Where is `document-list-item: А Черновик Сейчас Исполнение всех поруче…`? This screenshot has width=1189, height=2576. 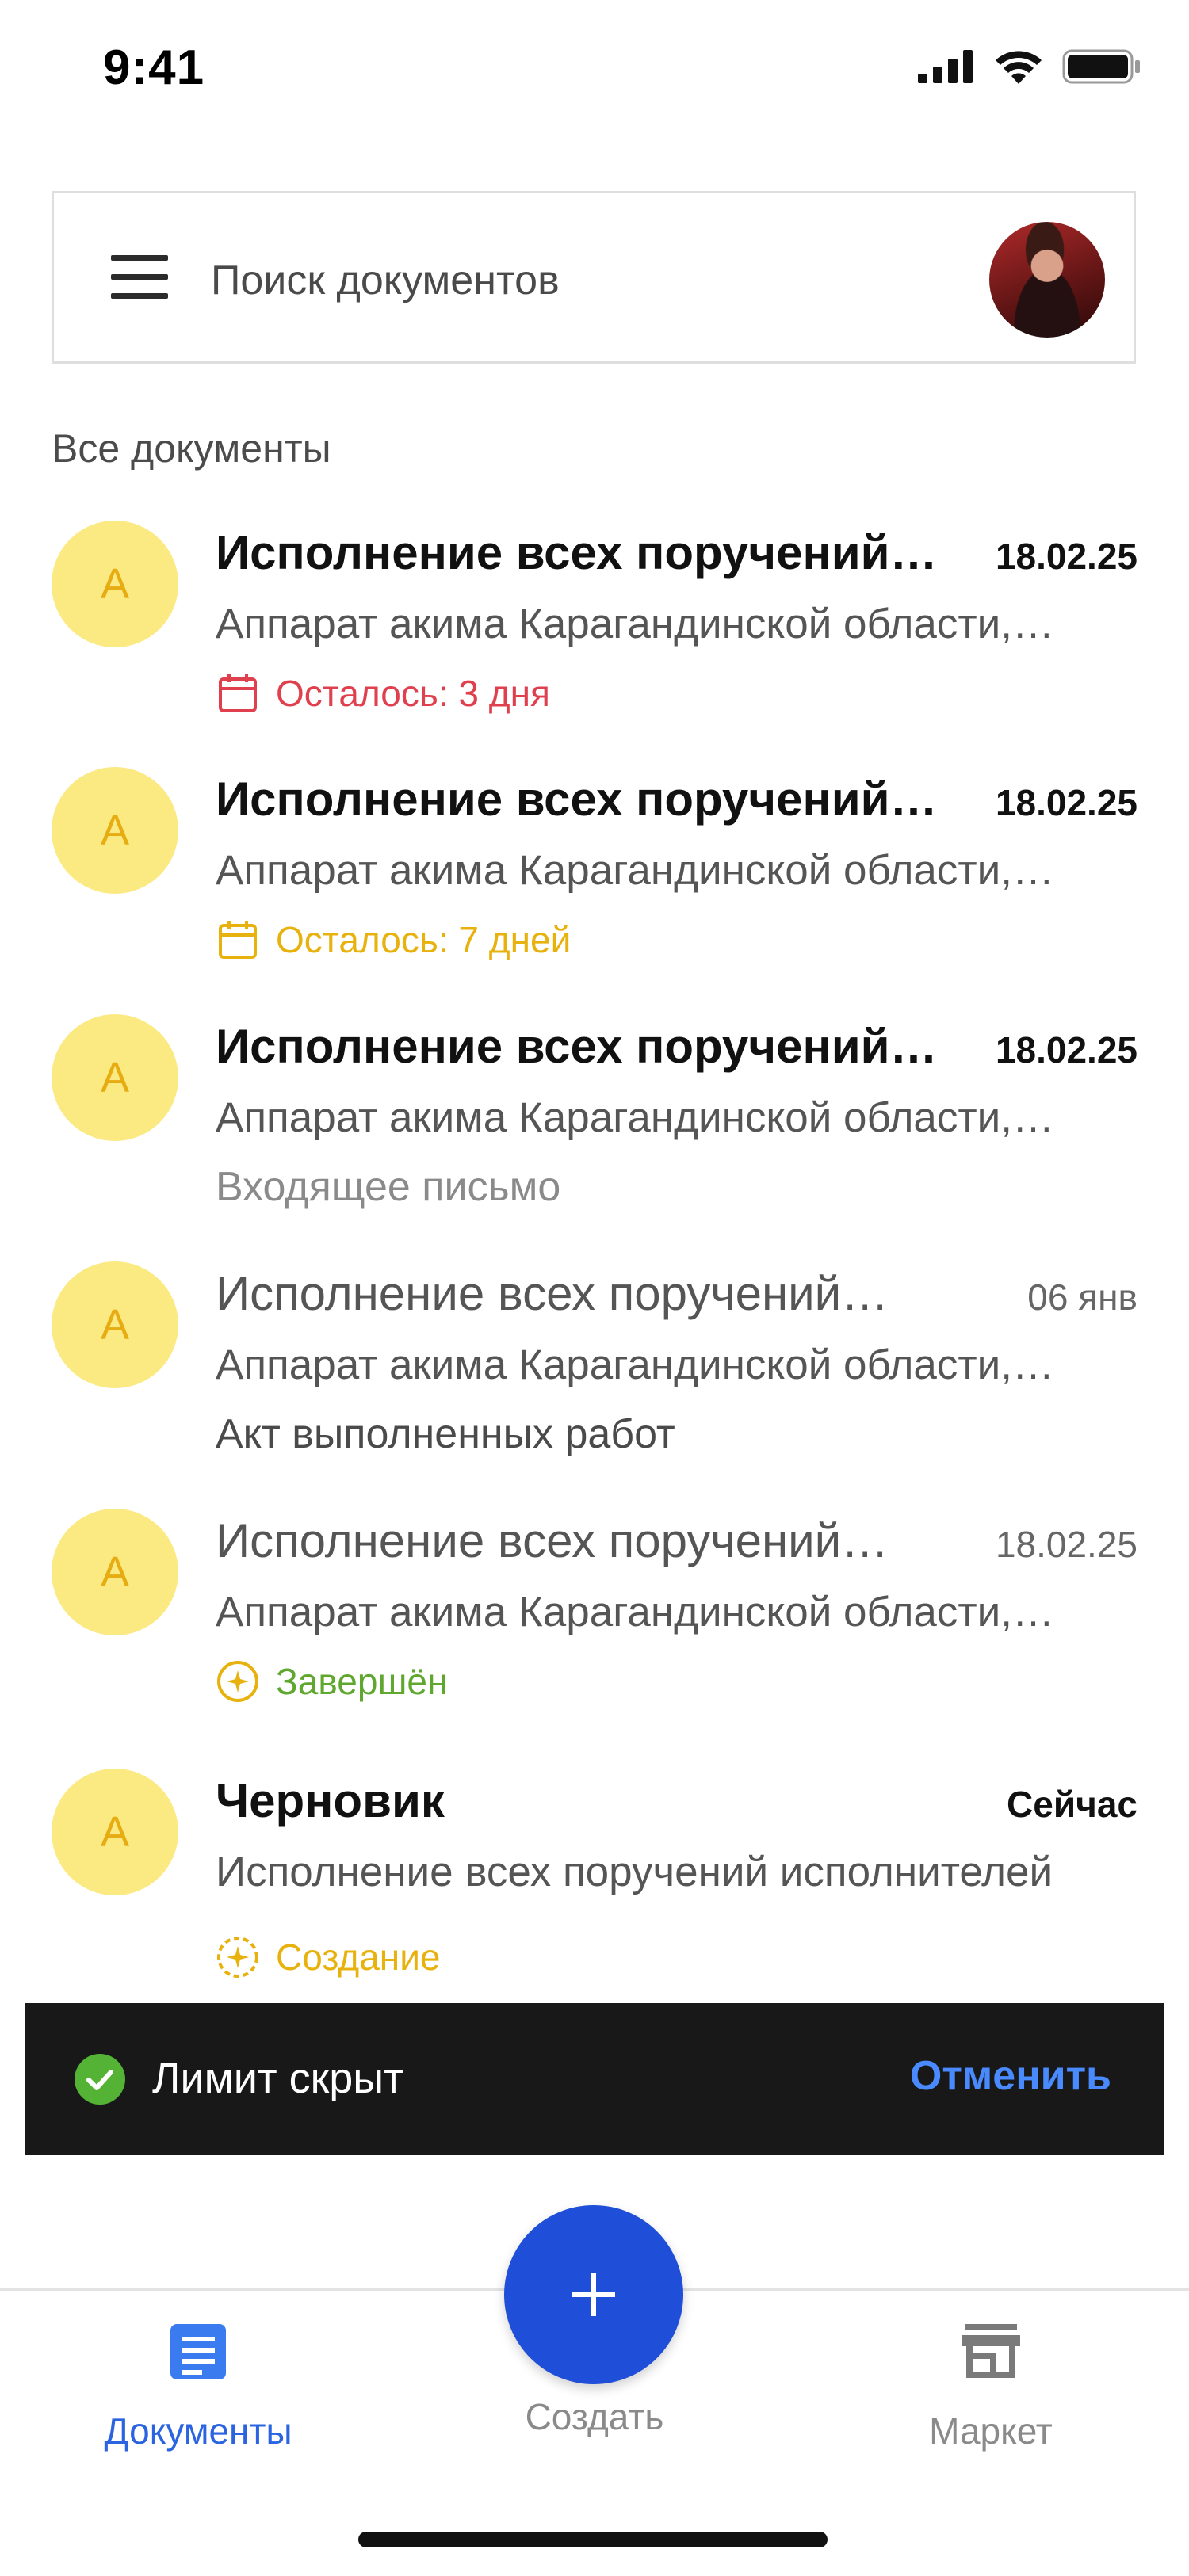 document-list-item: А Черновик Сейчас Исполнение всех поруче… is located at coordinates (594, 1891).